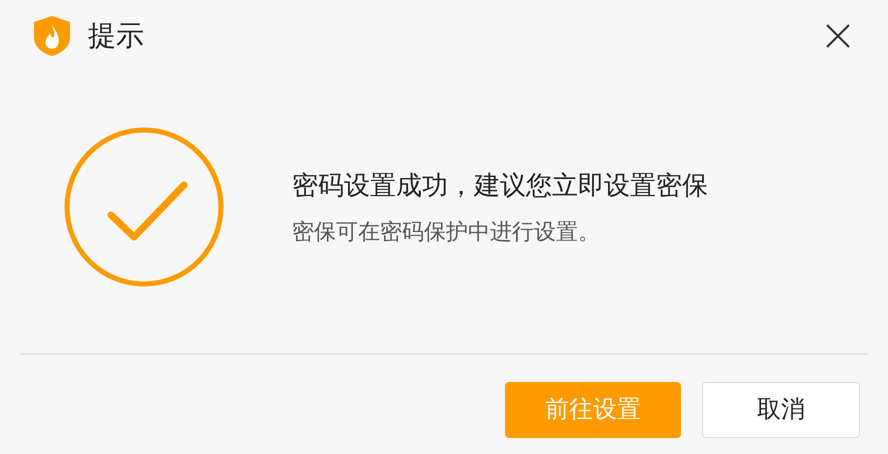 The height and width of the screenshot is (454, 888). What do you see at coordinates (52, 36) in the screenshot?
I see `shield-flame-logo-icon` at bounding box center [52, 36].